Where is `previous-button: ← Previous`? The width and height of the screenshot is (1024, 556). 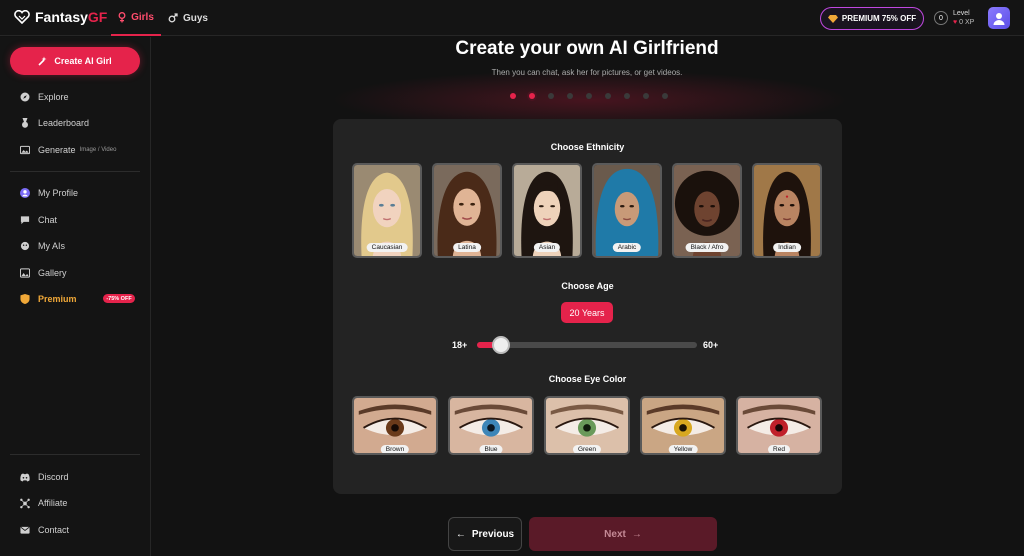 previous-button: ← Previous is located at coordinates (485, 534).